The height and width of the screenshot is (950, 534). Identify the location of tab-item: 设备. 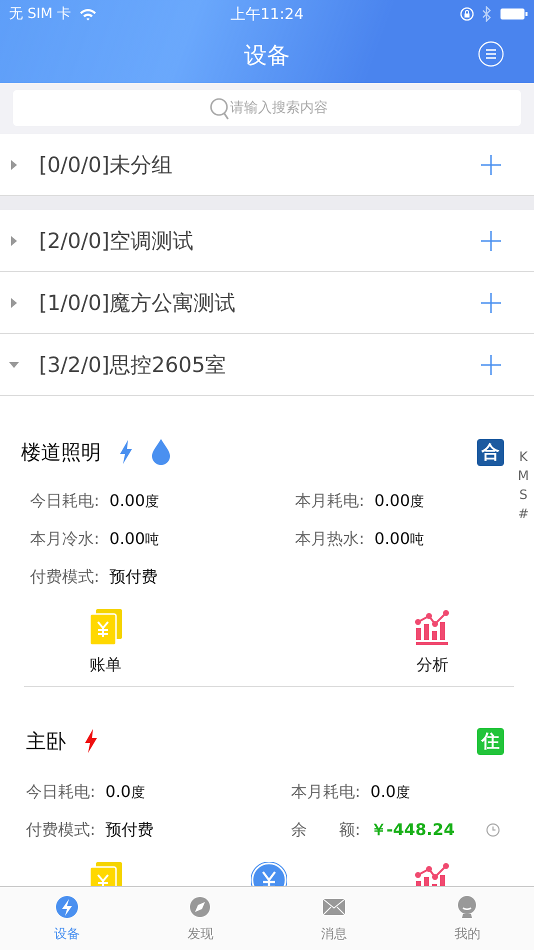
(67, 918).